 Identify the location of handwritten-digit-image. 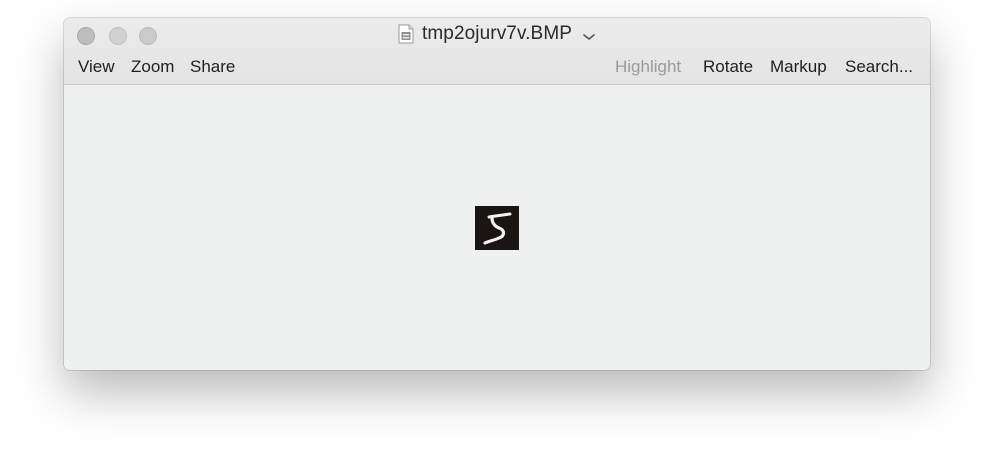
(497, 228).